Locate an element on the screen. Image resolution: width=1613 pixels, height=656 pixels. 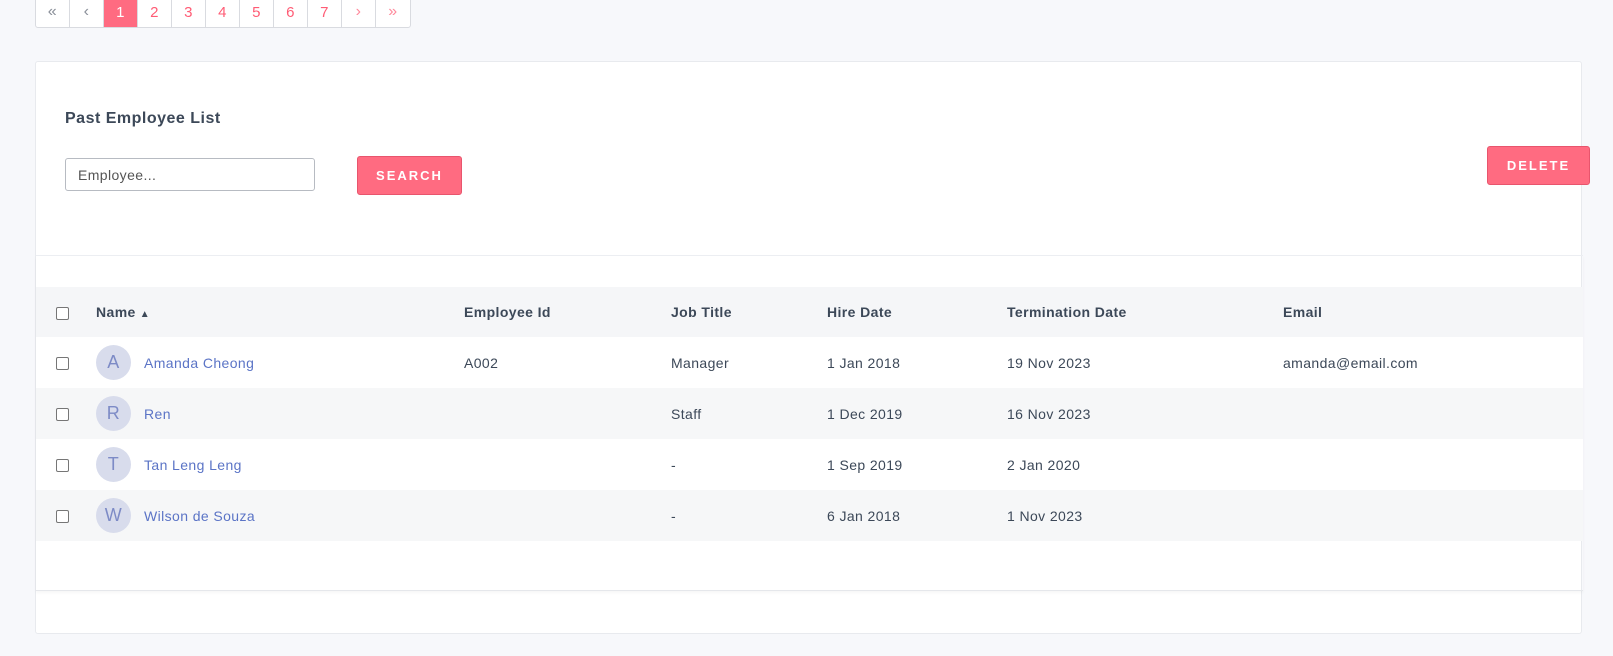
header-name-label: Name is located at coordinates (116, 312).